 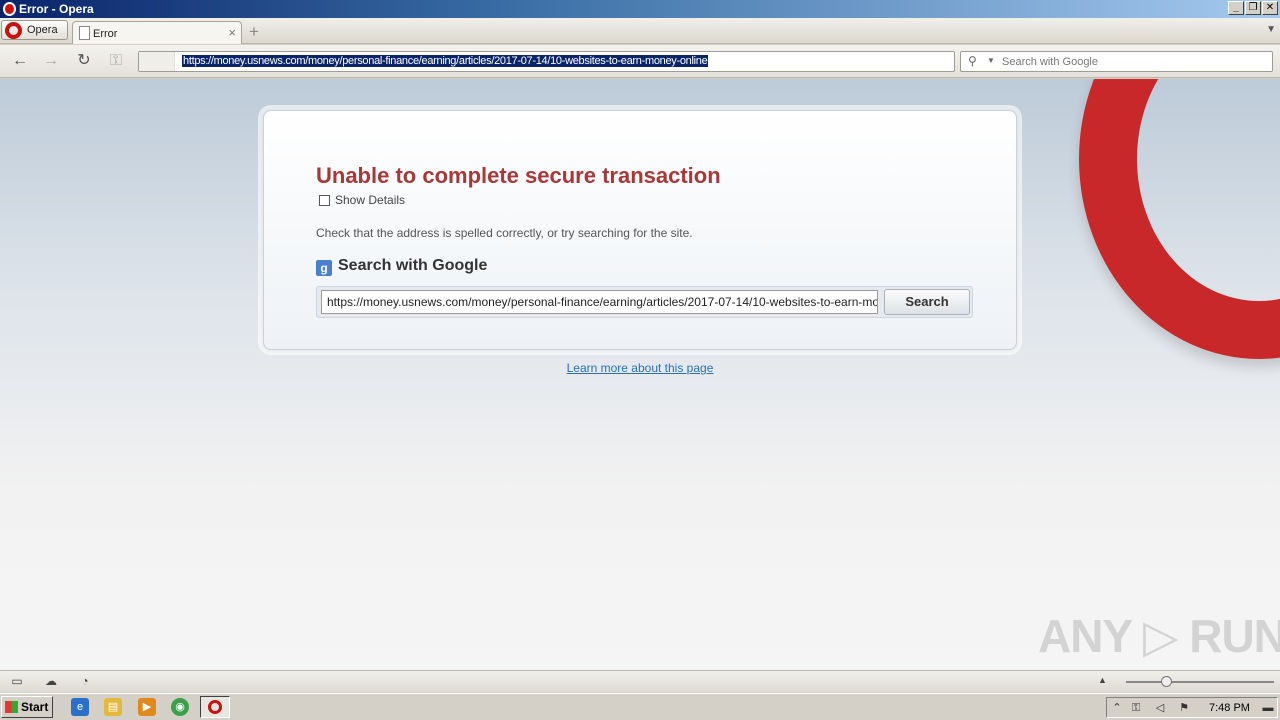 What do you see at coordinates (518, 175) in the screenshot?
I see `error-title: Unable to complete secure transaction` at bounding box center [518, 175].